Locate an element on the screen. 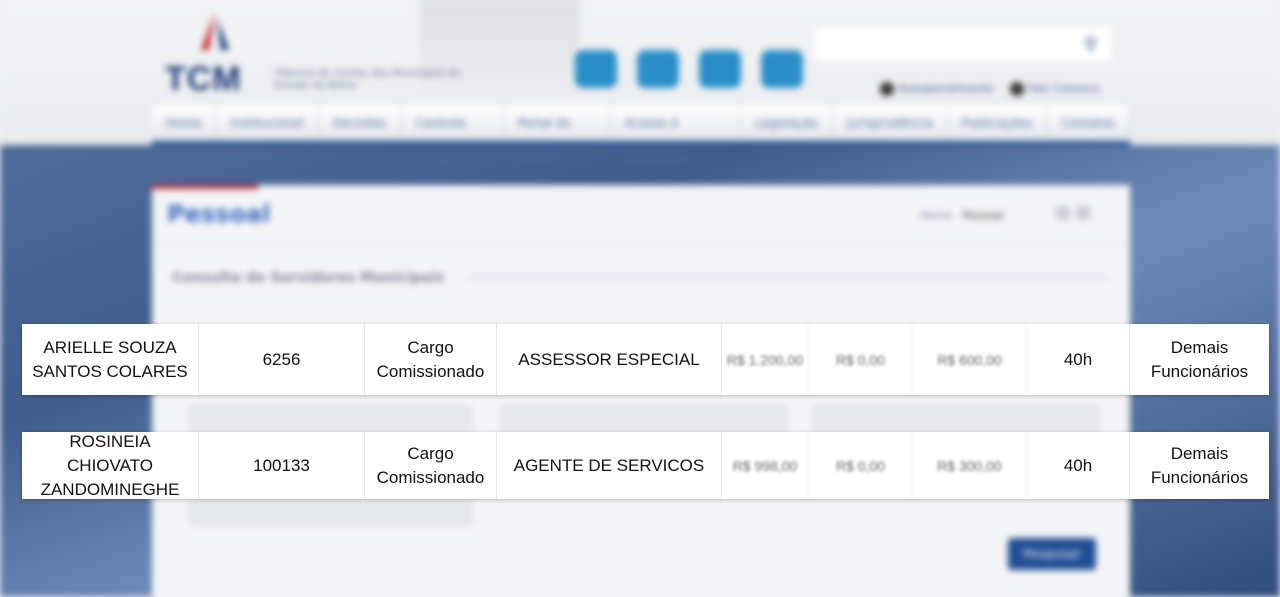 The width and height of the screenshot is (1280, 597). util-link-label: Autoatendimento is located at coordinates (946, 88).